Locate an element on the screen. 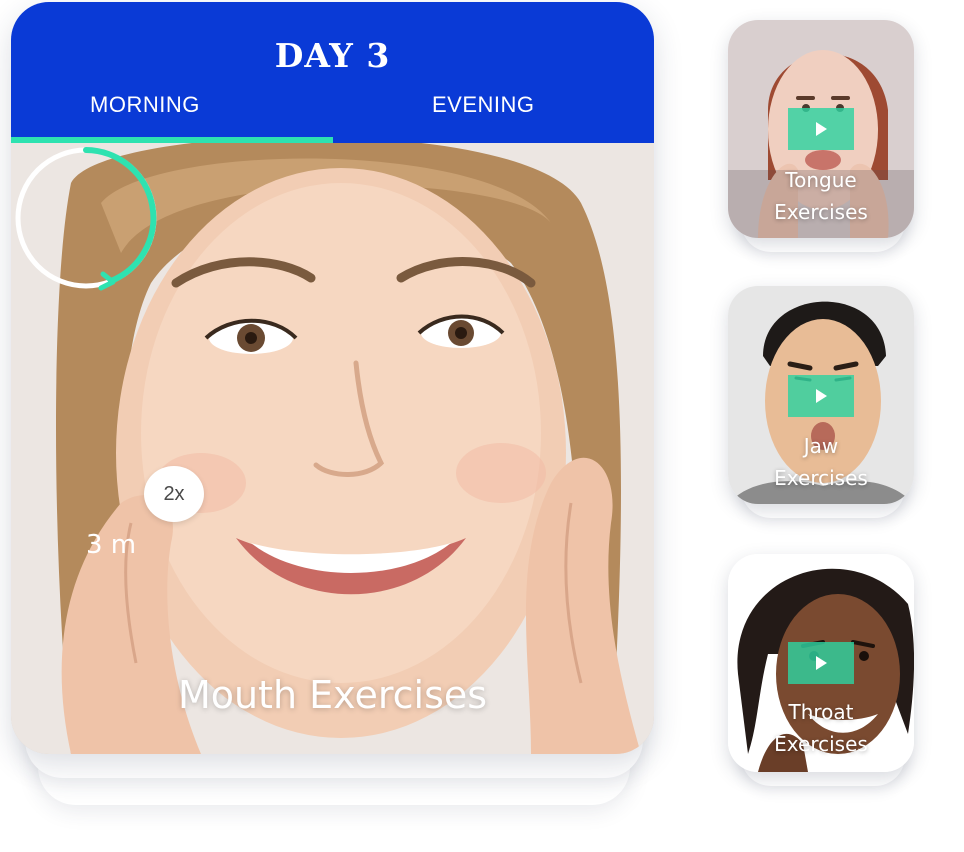  day-header: DAY 3 MORNING EVENING is located at coordinates (332, 72).